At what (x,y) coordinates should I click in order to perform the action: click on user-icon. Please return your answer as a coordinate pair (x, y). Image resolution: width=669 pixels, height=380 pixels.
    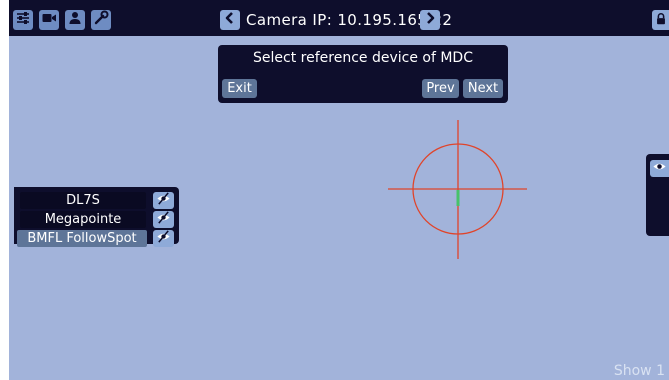
    Looking at the image, I should click on (75, 20).